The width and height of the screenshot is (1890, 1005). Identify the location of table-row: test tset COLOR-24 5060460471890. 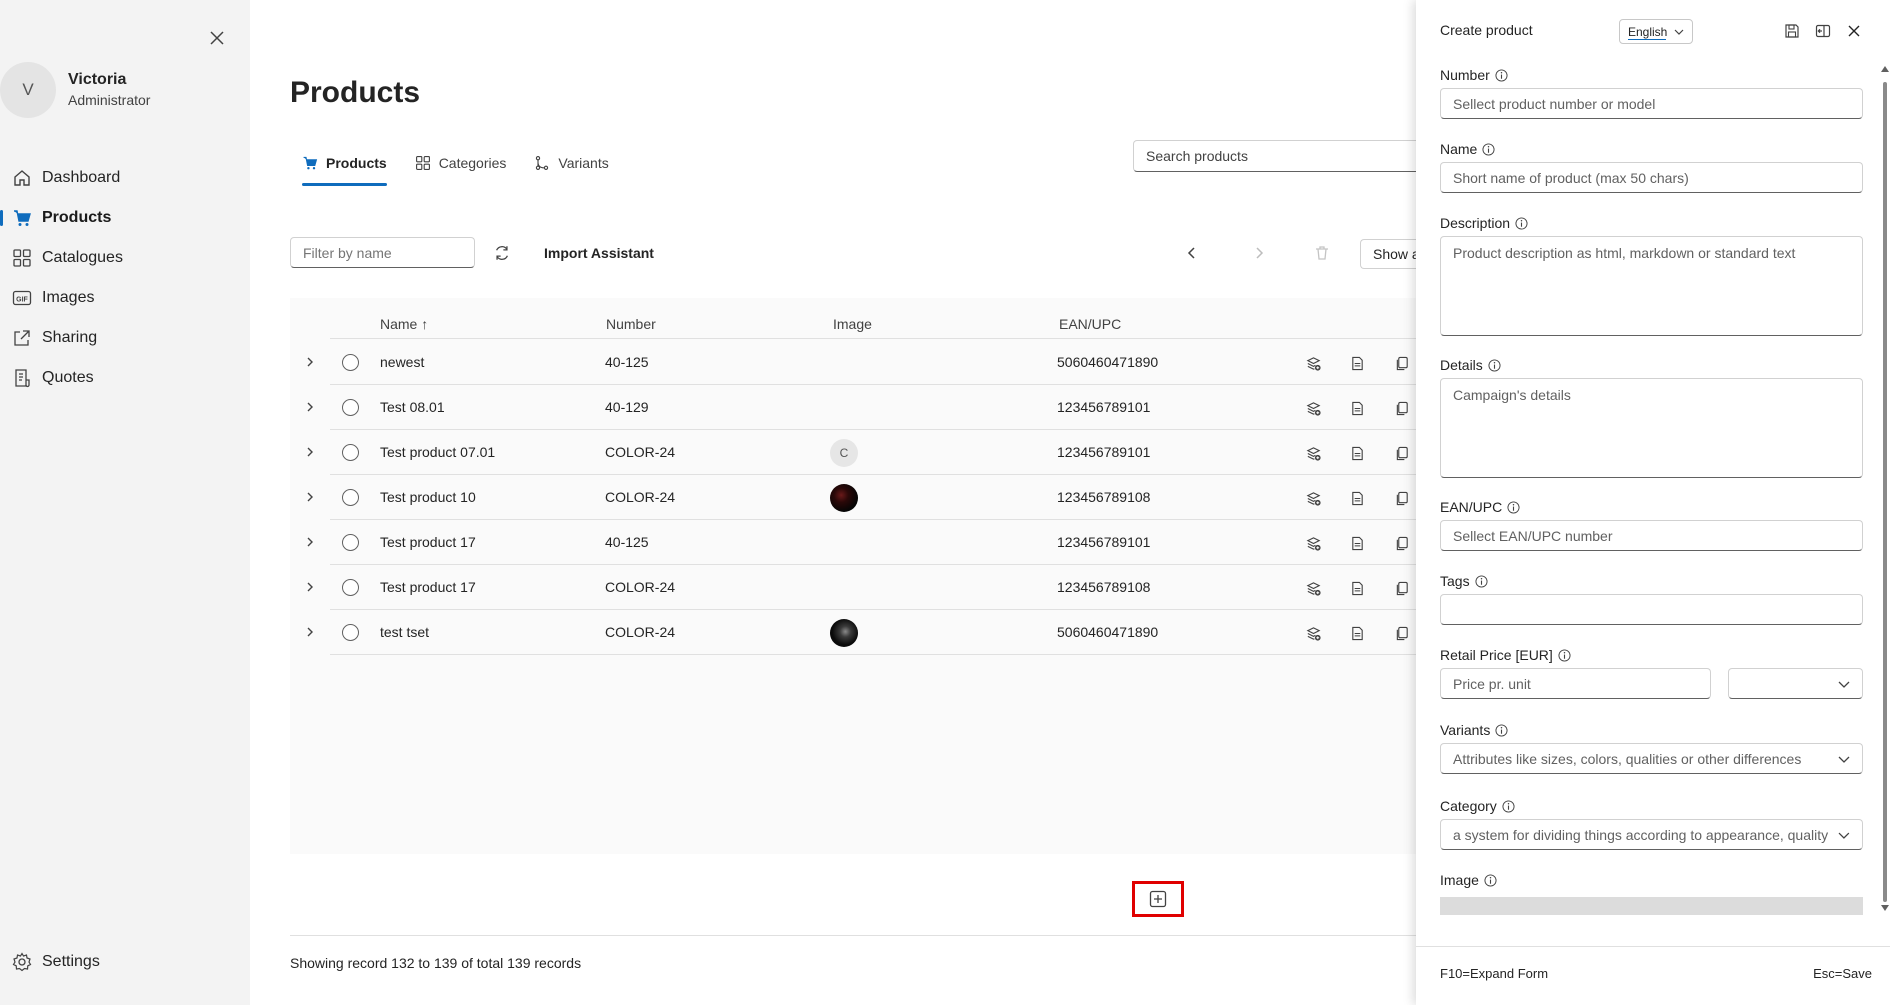
(854, 632).